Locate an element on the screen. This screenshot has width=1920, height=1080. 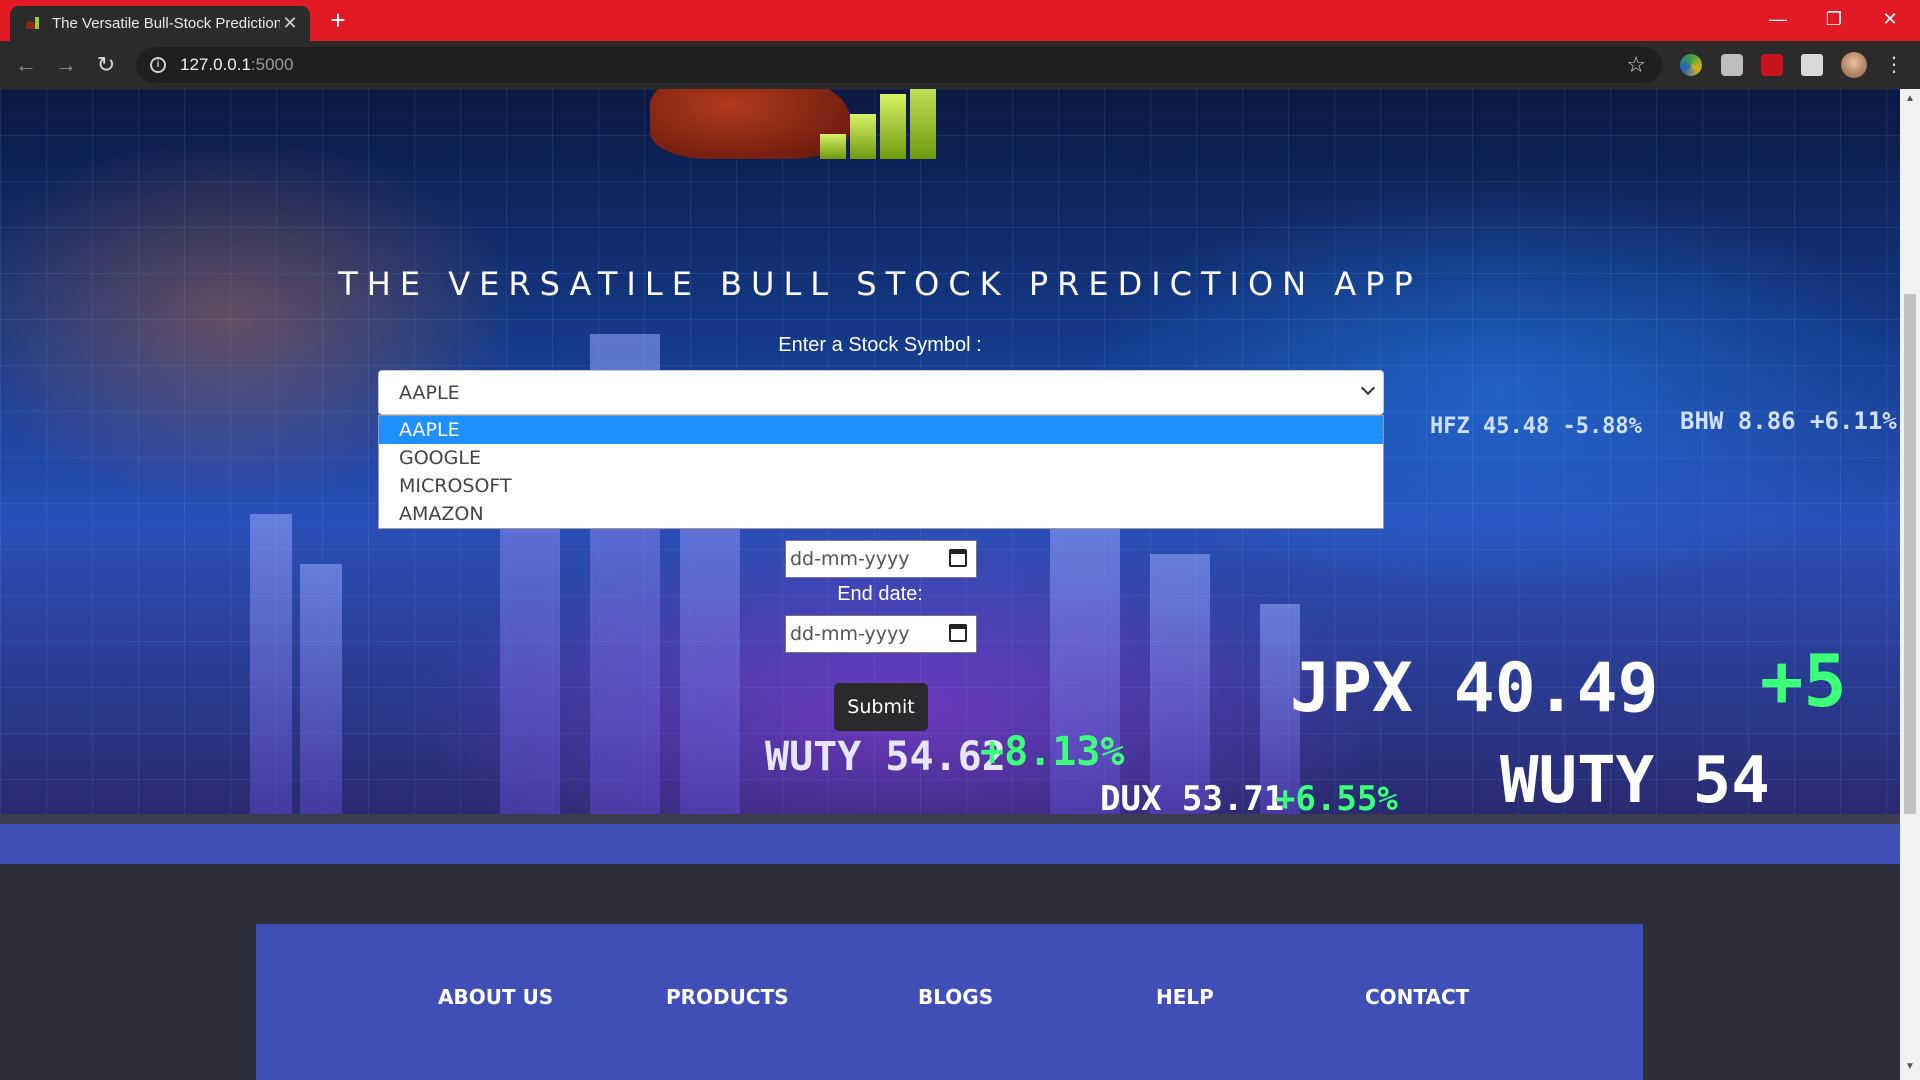
footer-link-help: HELP is located at coordinates (1185, 997).